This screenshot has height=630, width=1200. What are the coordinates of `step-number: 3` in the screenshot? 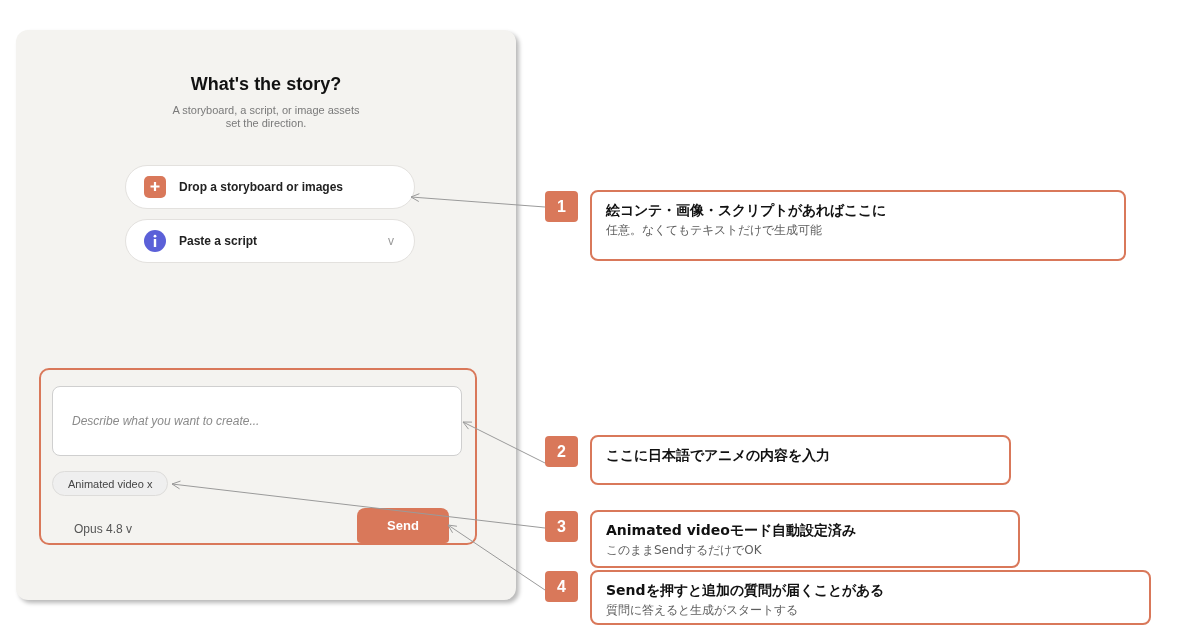 It's located at (561, 526).